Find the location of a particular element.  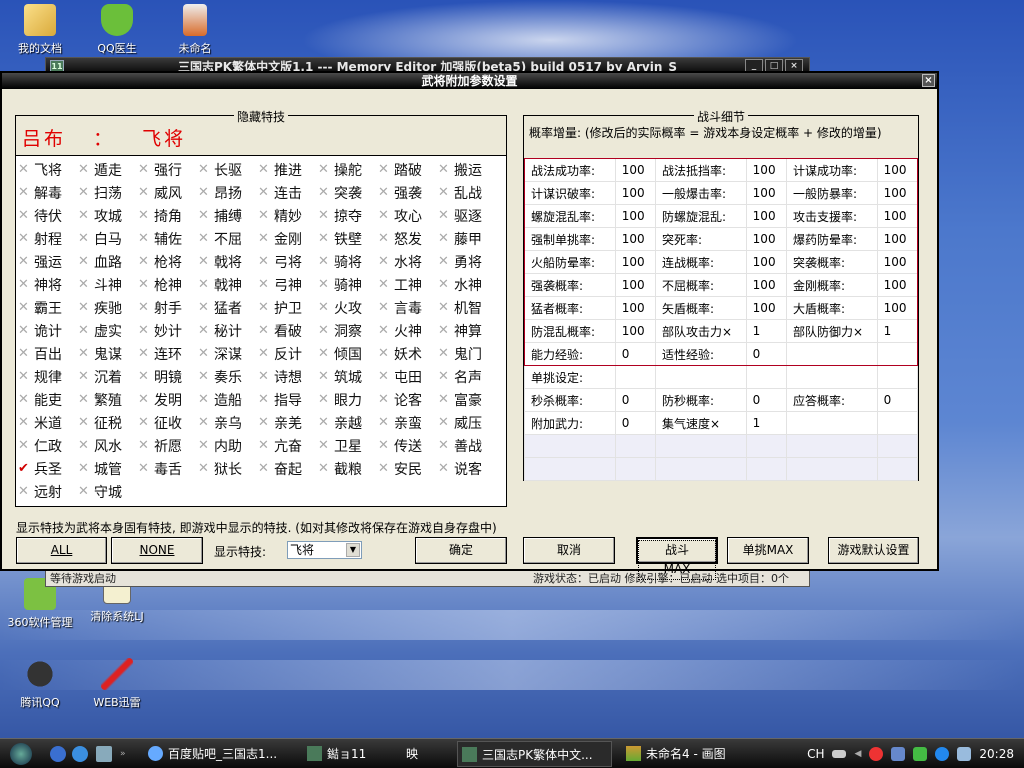

start-button is located at coordinates (21, 754).